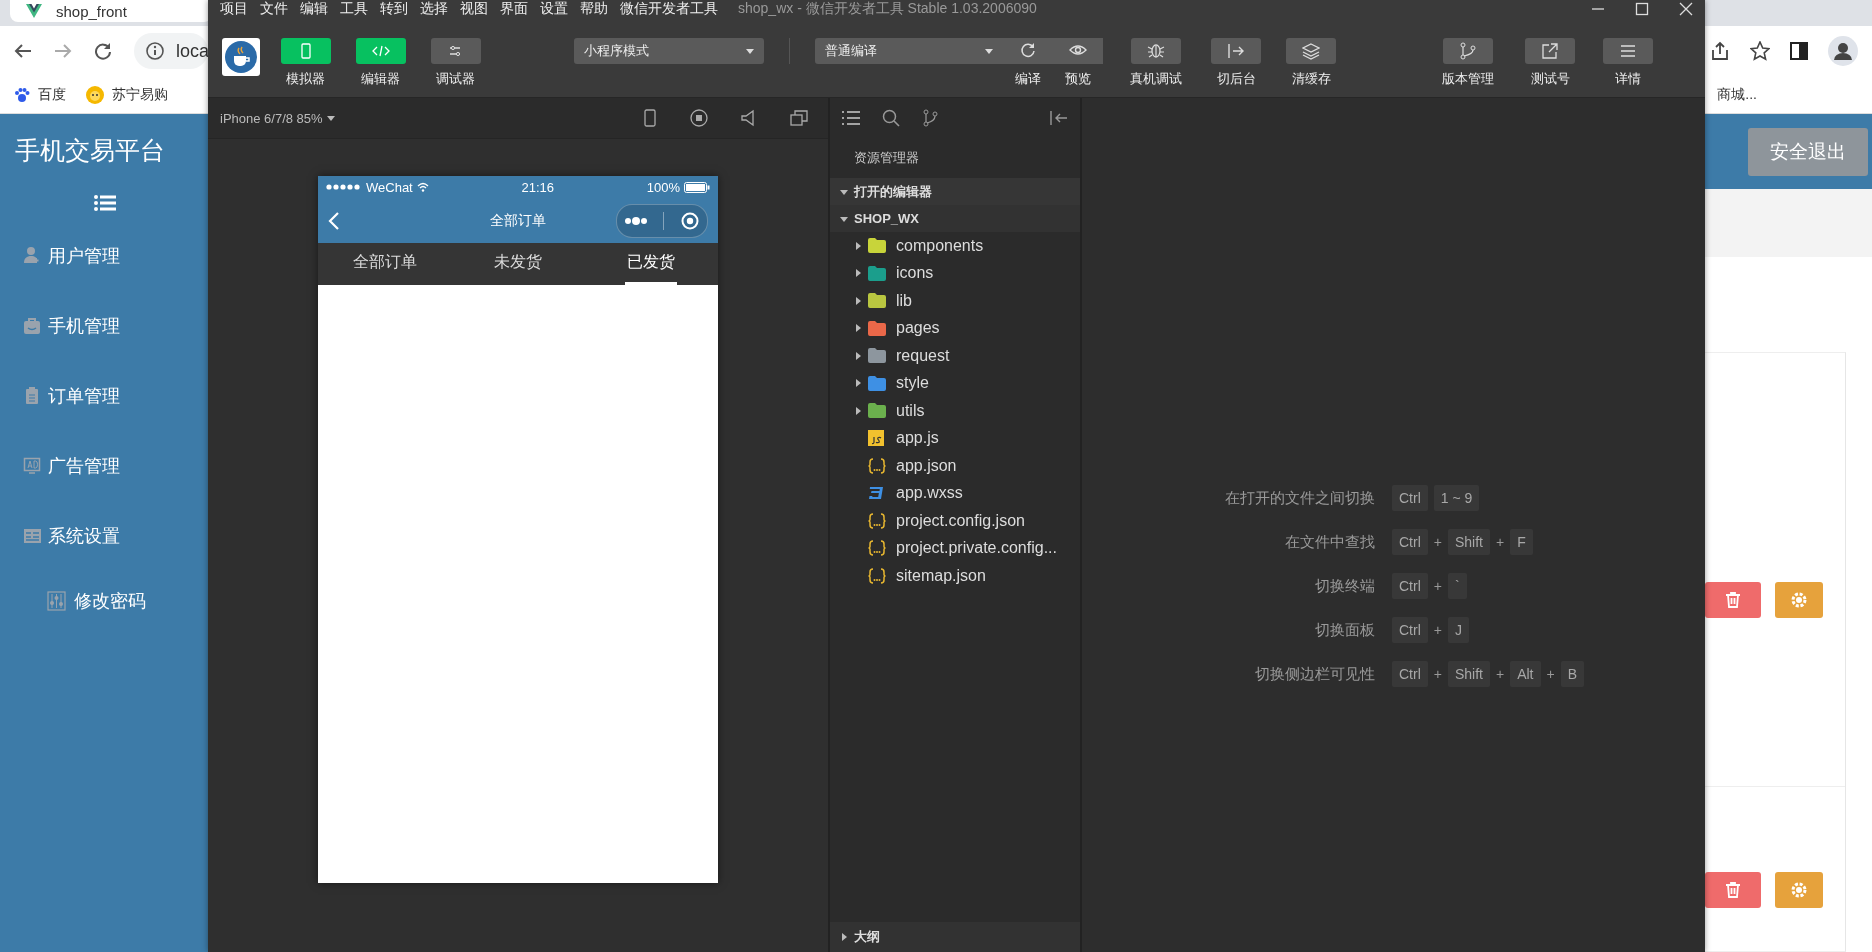 The width and height of the screenshot is (1872, 952). What do you see at coordinates (1642, 9) in the screenshot?
I see `maximize-icon` at bounding box center [1642, 9].